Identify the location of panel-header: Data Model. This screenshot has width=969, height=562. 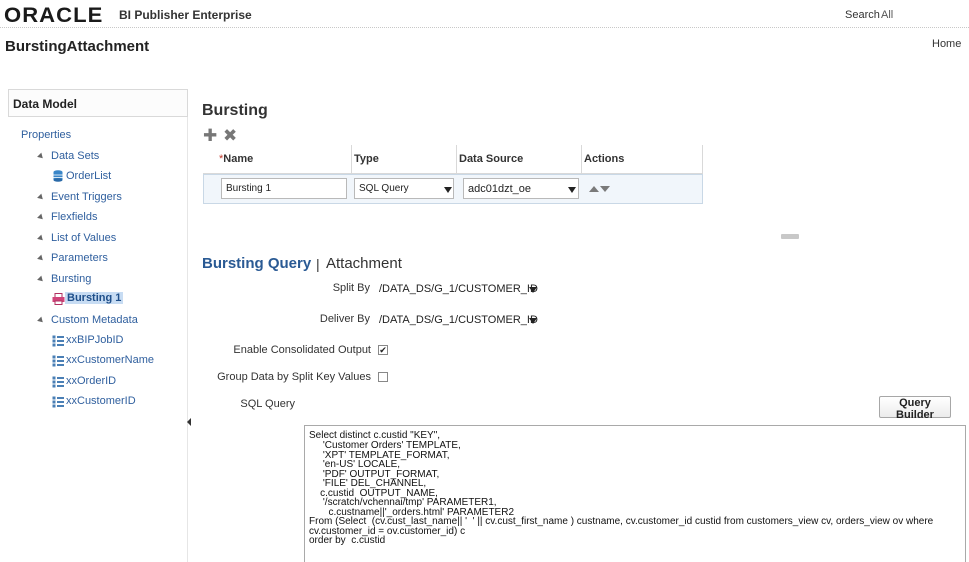
(98, 103).